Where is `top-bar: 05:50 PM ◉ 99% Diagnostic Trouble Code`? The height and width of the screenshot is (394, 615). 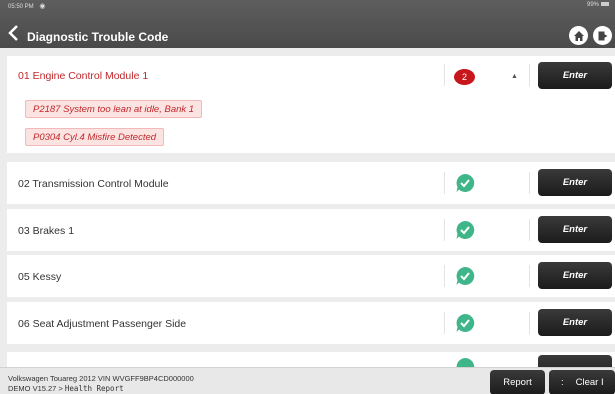
top-bar: 05:50 PM ◉ 99% Diagnostic Trouble Code is located at coordinates (307, 24).